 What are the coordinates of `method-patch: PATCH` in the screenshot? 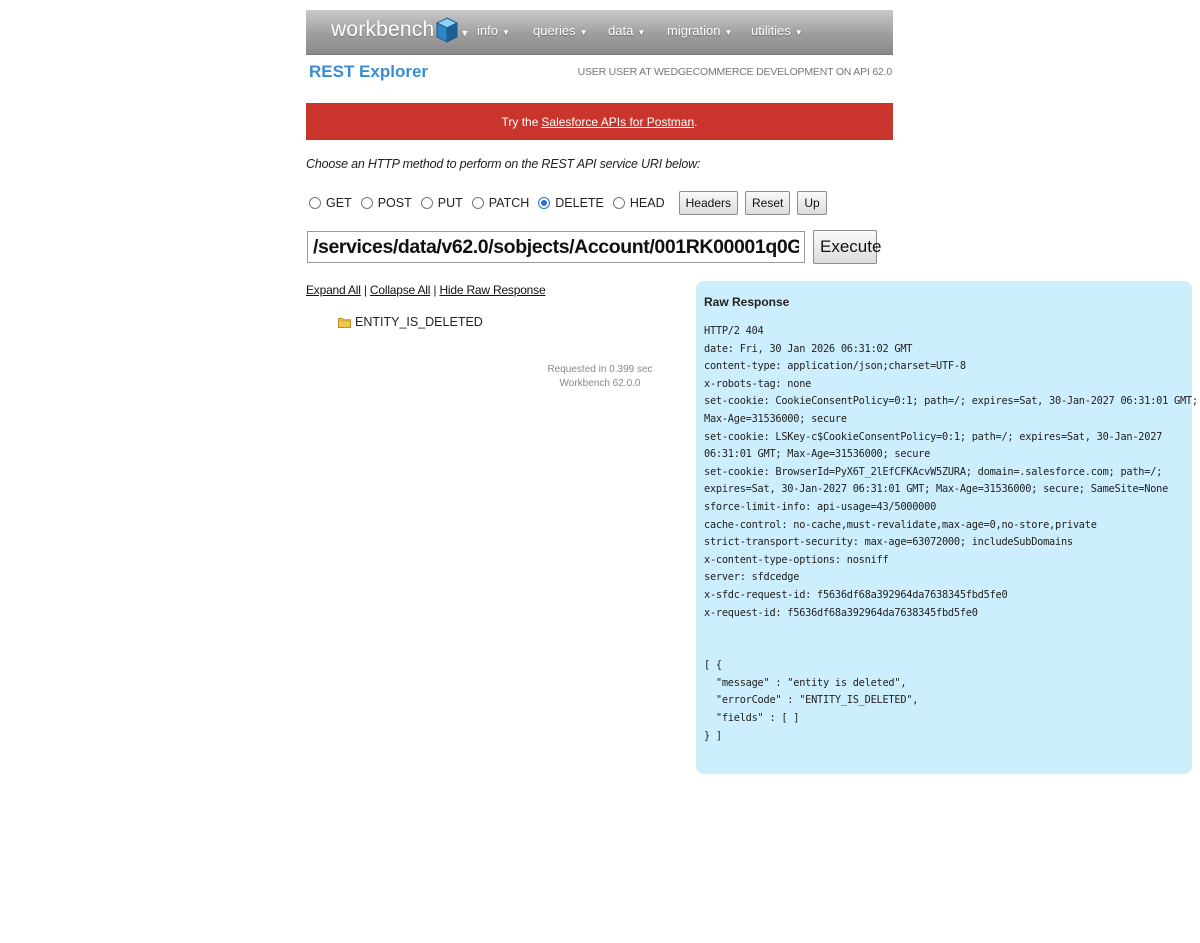 It's located at (500, 203).